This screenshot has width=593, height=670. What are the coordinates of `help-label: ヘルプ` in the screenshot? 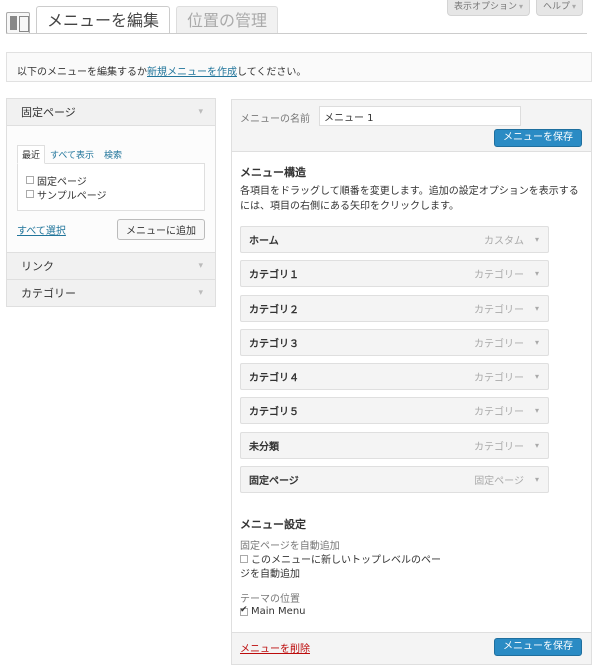 It's located at (556, 7).